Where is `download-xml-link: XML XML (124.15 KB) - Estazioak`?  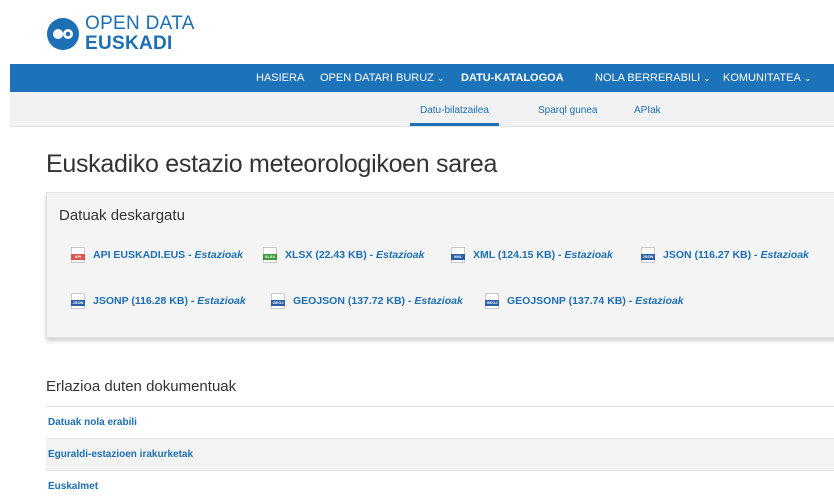
download-xml-link: XML XML (124.15 KB) - Estazioak is located at coordinates (532, 255).